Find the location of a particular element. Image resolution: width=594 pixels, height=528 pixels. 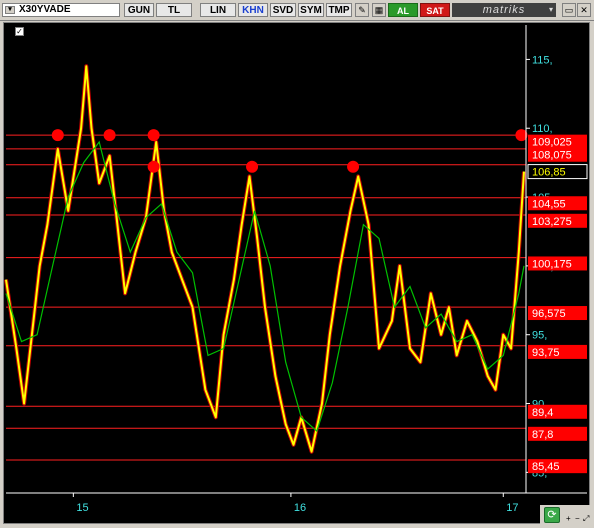

x-tick-label: 17 is located at coordinates (512, 508).